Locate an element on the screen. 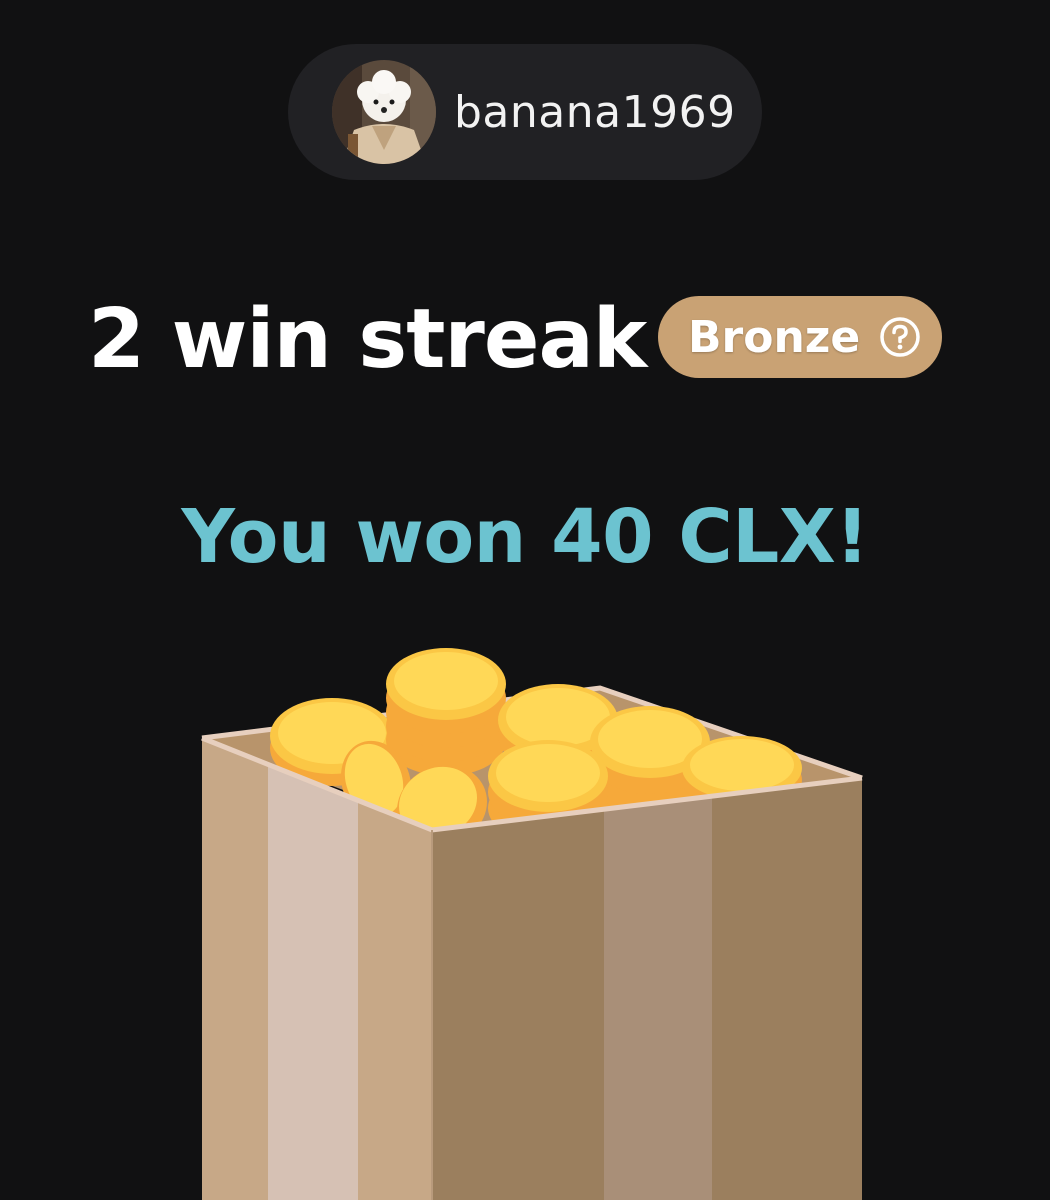 This screenshot has width=1050, height=1200. streak-title: 2 win streak is located at coordinates (367, 339).